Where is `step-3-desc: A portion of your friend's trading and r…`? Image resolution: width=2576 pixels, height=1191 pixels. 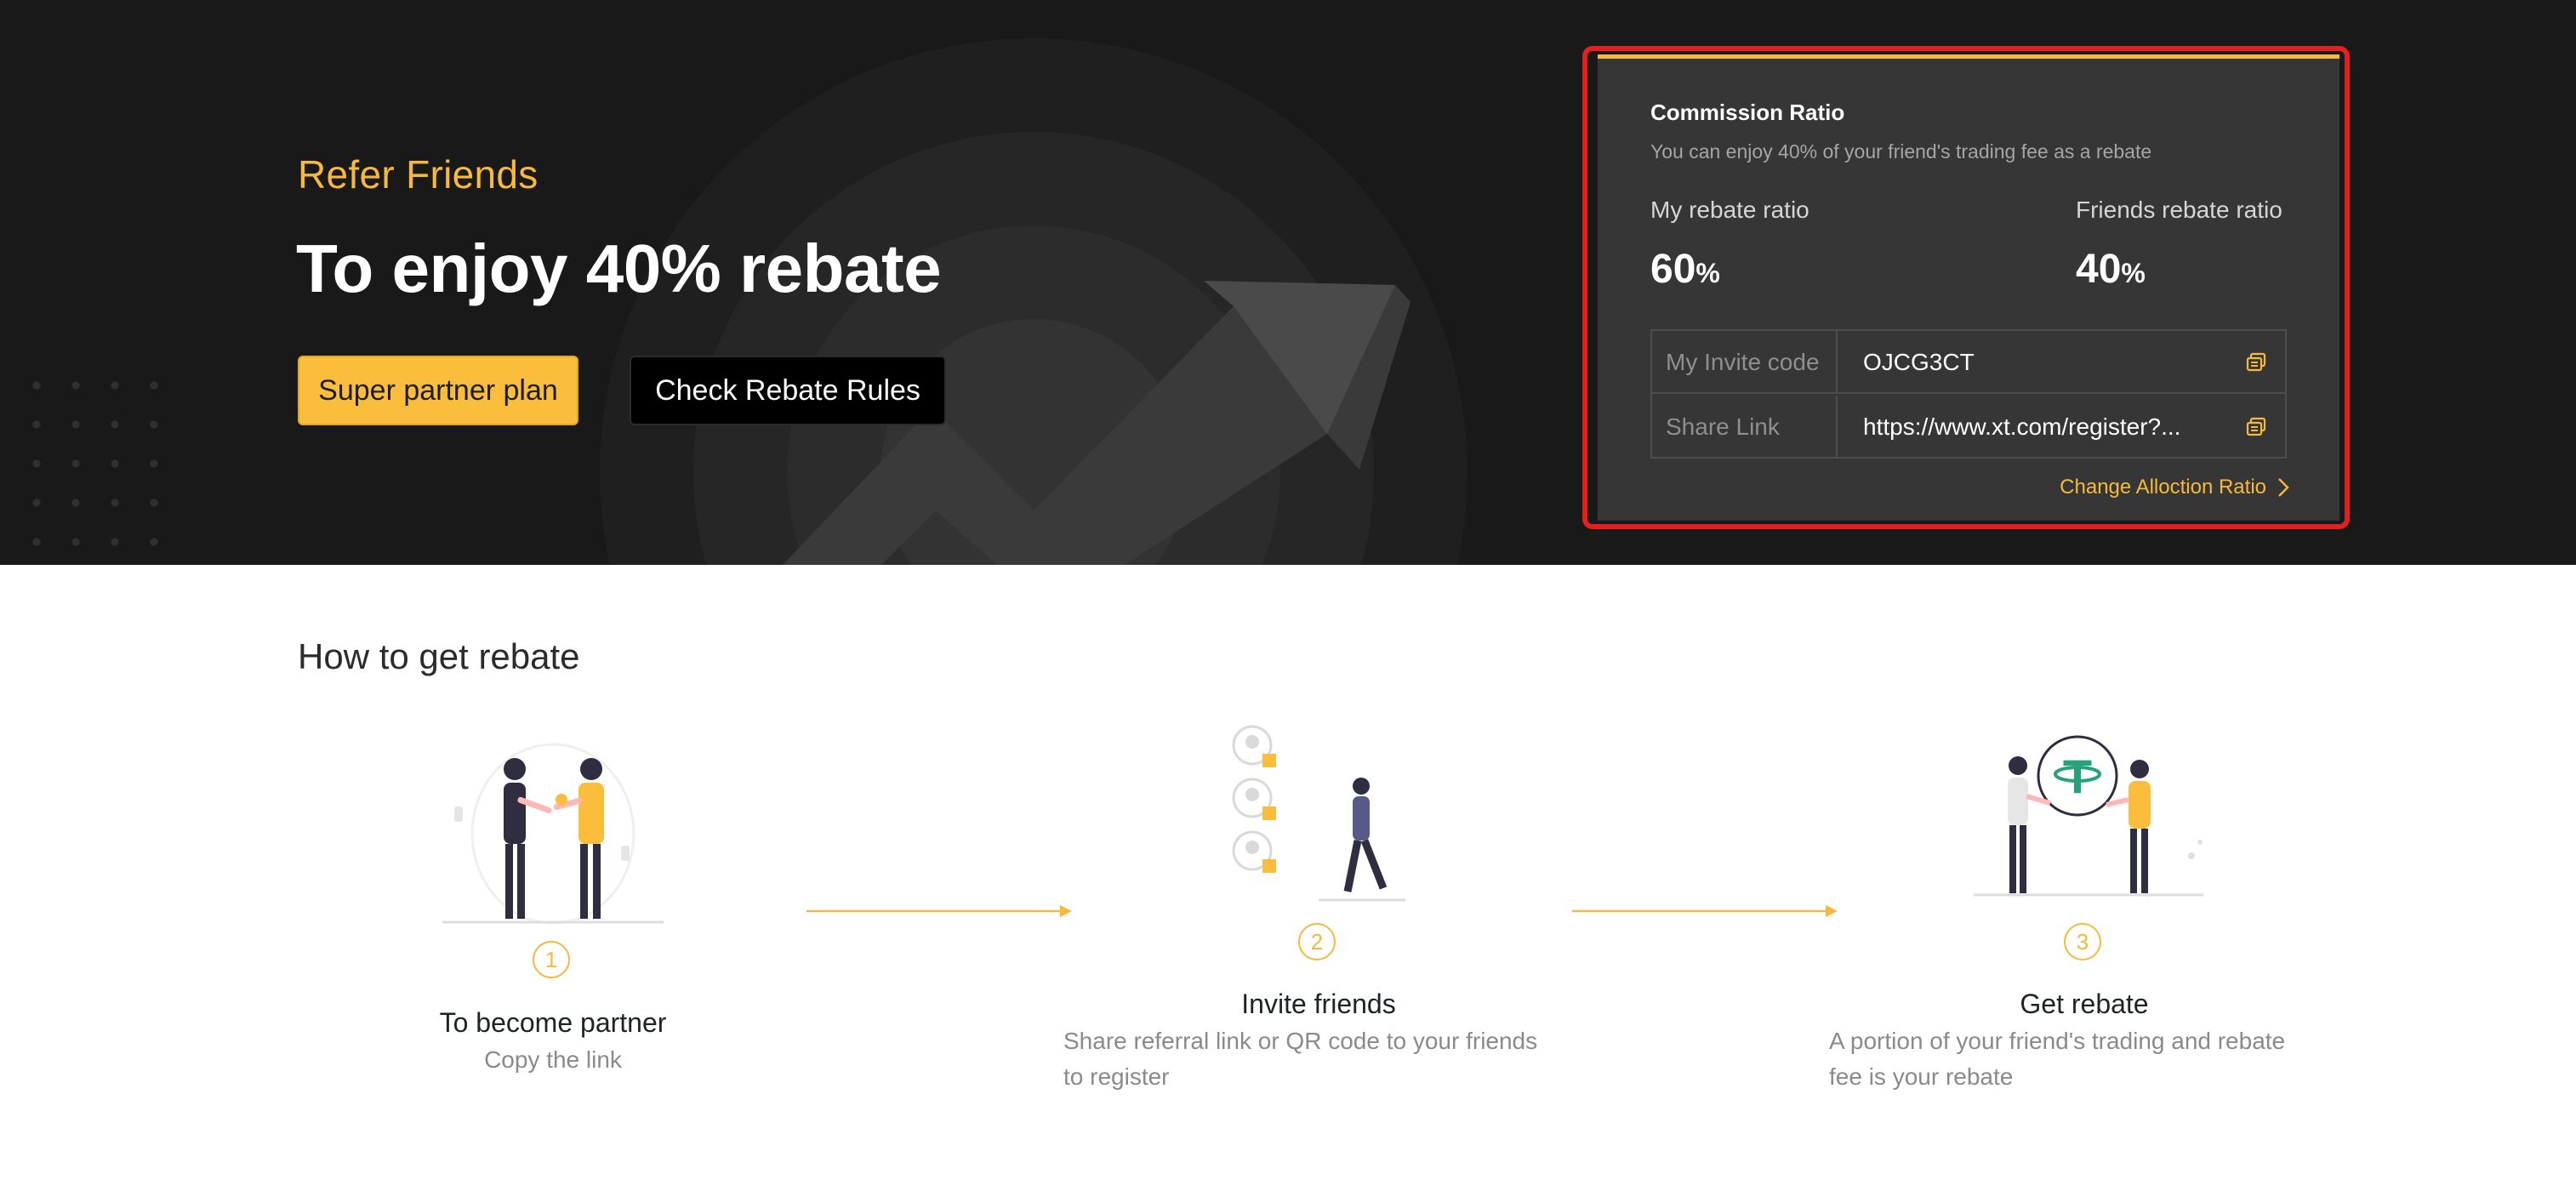 step-3-desc: A portion of your friend's trading and r… is located at coordinates (2084, 1059).